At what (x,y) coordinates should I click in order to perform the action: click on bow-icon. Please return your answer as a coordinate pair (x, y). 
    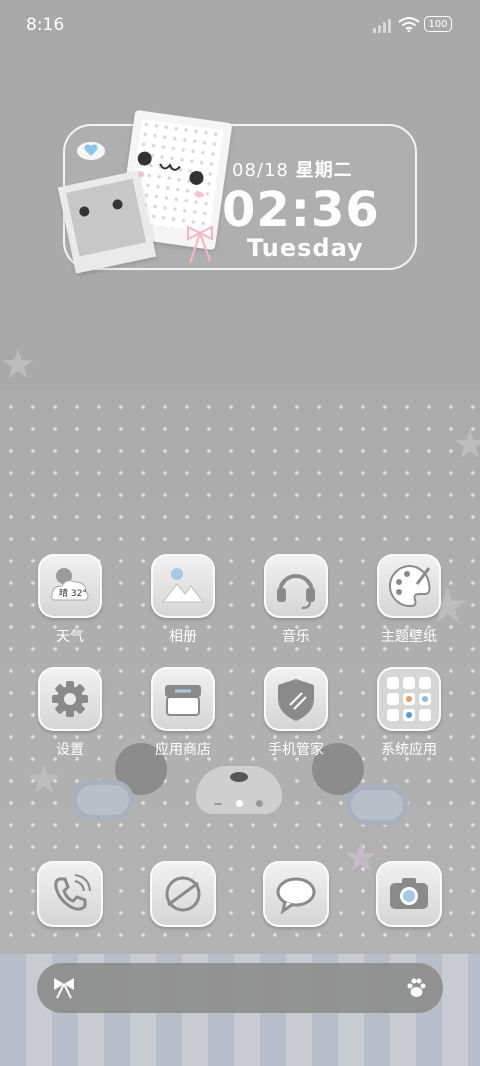
    Looking at the image, I should click on (64, 988).